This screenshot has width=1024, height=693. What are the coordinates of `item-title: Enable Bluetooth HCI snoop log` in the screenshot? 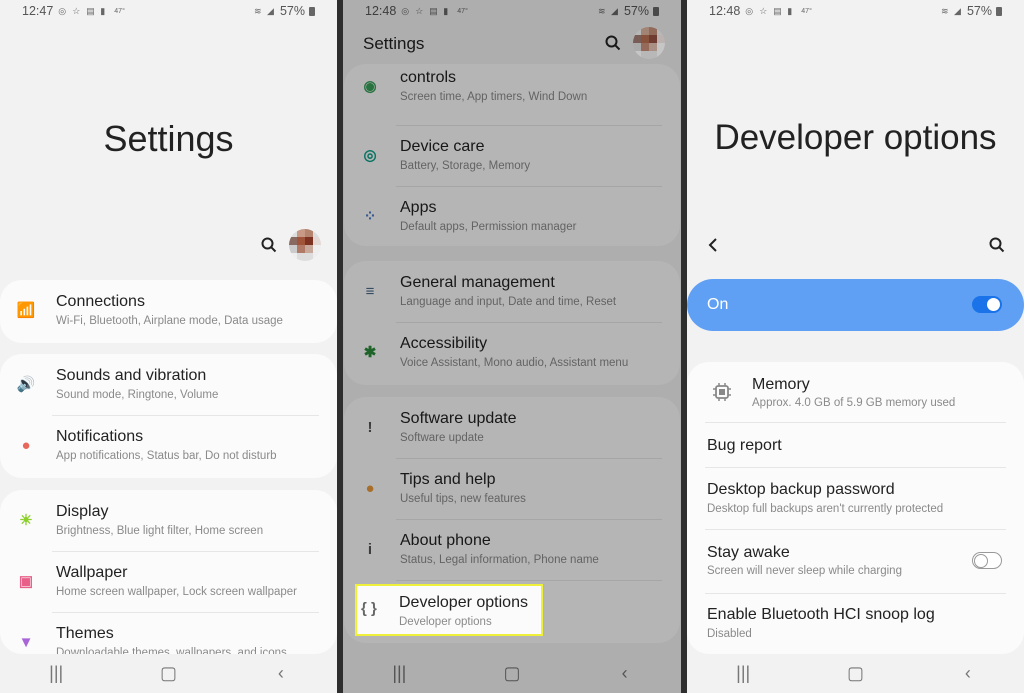 It's located at (821, 614).